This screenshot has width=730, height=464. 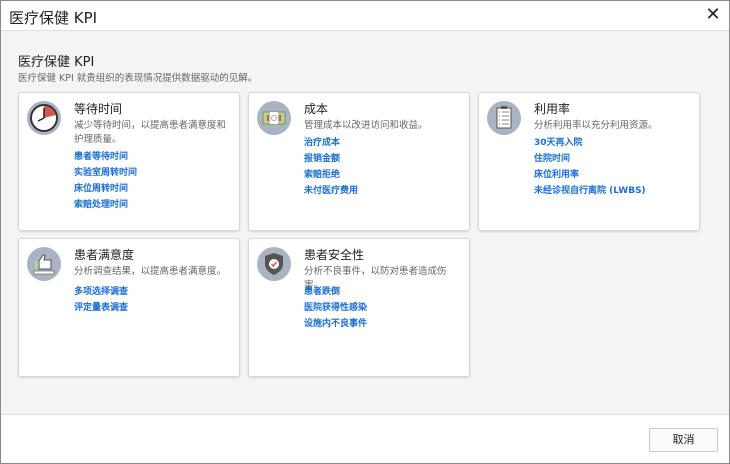 What do you see at coordinates (504, 118) in the screenshot?
I see `clipboard-icon` at bounding box center [504, 118].